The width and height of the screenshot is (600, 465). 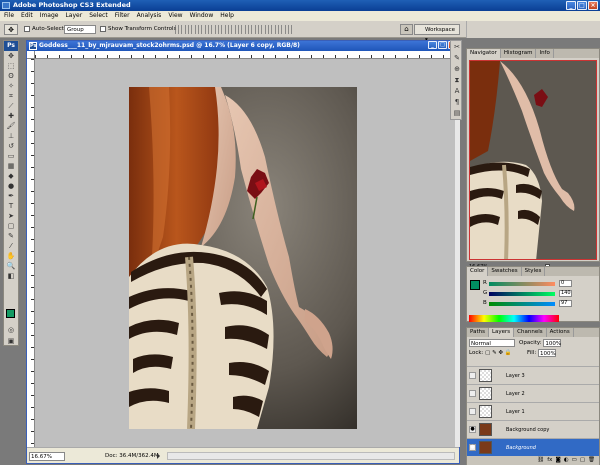 What do you see at coordinates (11, 236) in the screenshot?
I see `notes-tool-icon: ✎` at bounding box center [11, 236].